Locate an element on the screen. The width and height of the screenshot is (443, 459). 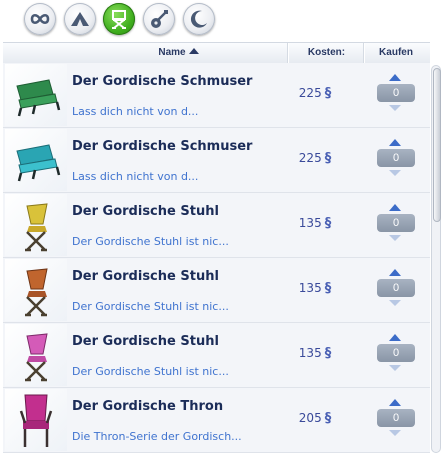
tab-camping is located at coordinates (80, 19).